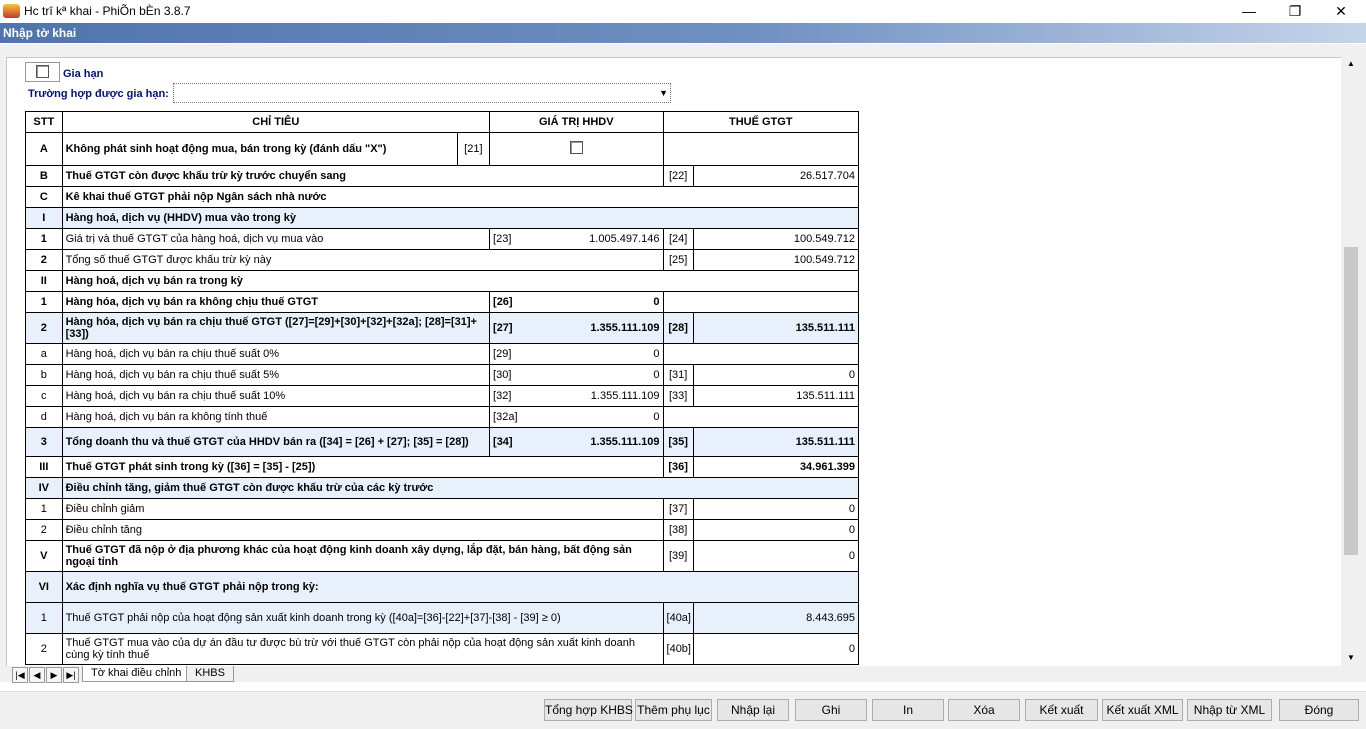 This screenshot has width=1366, height=729. Describe the element at coordinates (1142, 710) in the screenshot. I see `export-xml-button: Kết xuất XML` at that location.